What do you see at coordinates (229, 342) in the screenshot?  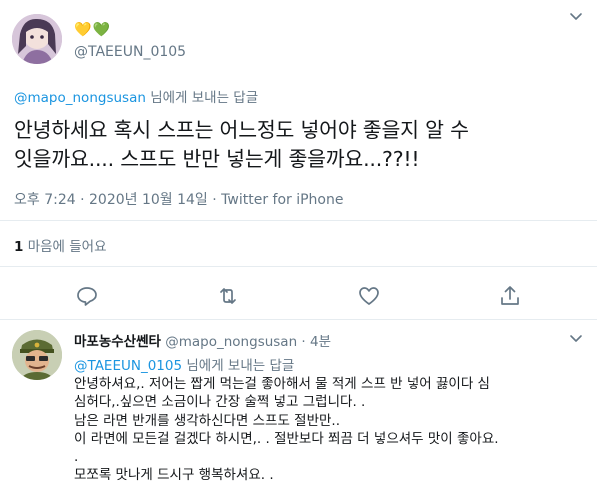 I see `reply-author-handle: @mapo_nongsusan` at bounding box center [229, 342].